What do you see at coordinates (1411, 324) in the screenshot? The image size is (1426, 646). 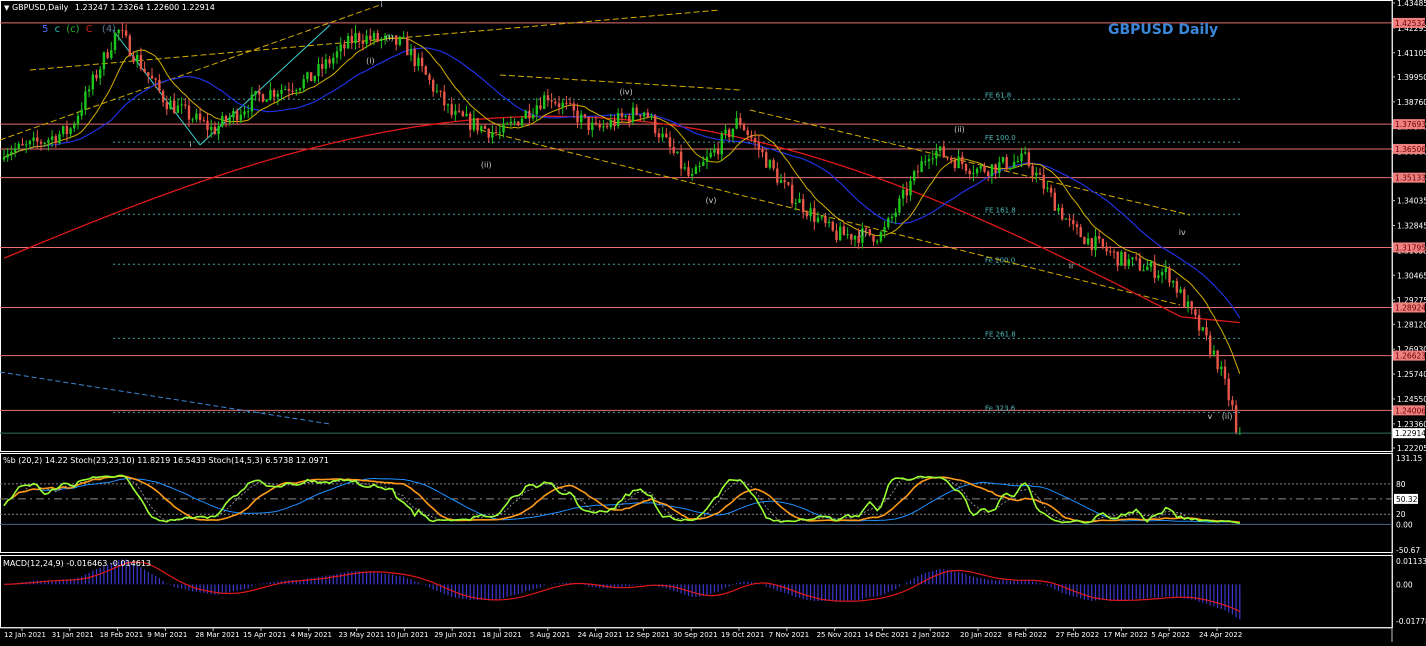 I see `y-tick-label: 1.28120` at bounding box center [1411, 324].